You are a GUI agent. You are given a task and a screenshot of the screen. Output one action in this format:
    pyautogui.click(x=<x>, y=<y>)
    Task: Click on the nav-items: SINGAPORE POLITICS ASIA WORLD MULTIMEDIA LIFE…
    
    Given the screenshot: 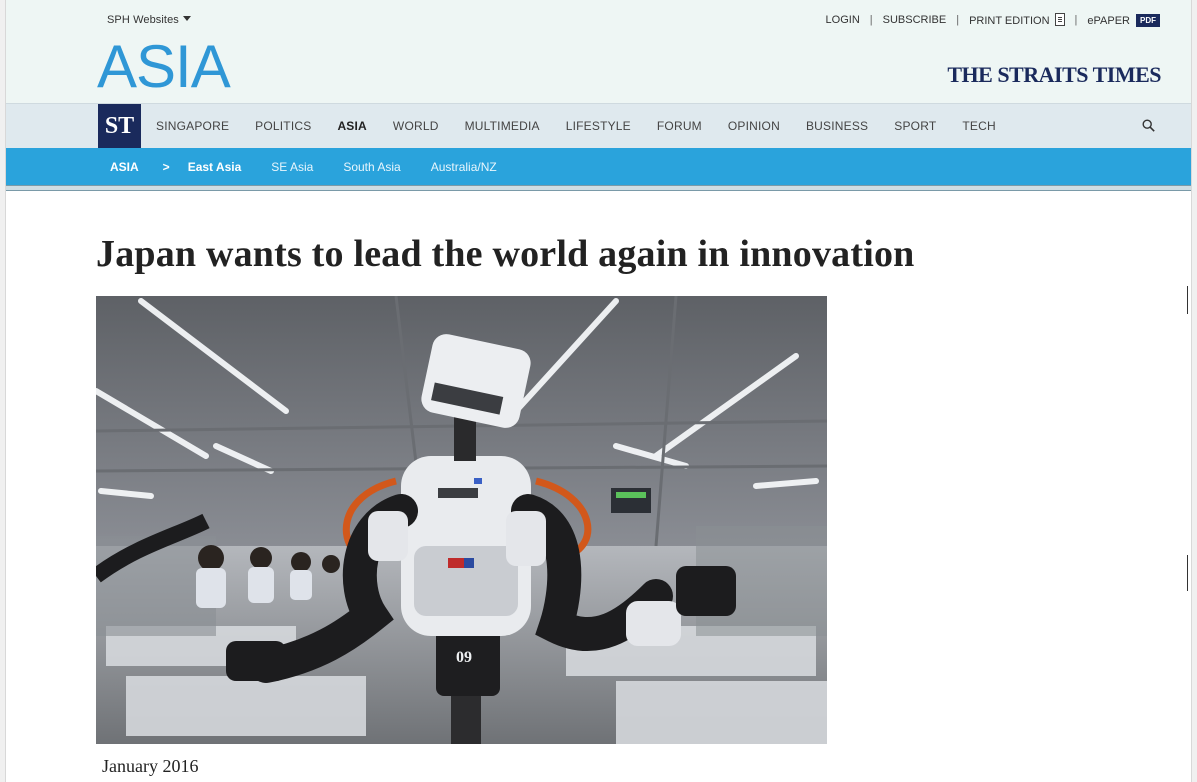 What is the action you would take?
    pyautogui.click(x=589, y=126)
    